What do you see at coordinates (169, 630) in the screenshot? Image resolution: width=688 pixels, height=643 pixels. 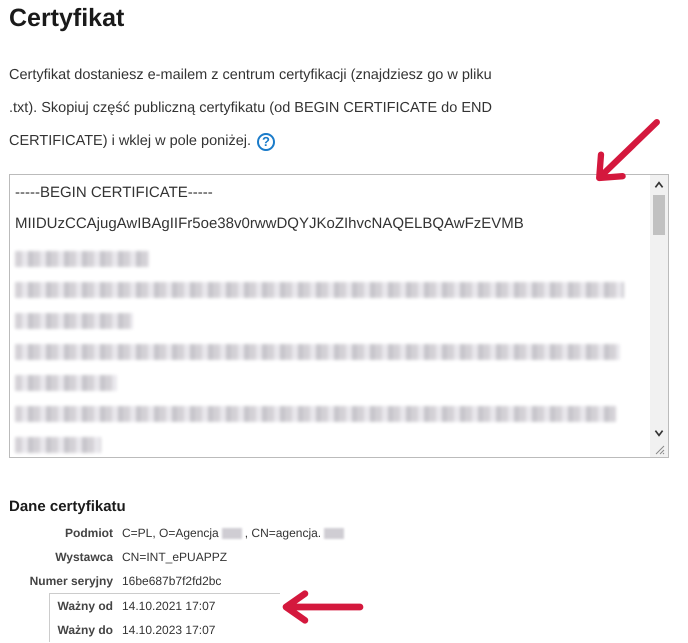 I see `field-value: 14.10.2023 17:07` at bounding box center [169, 630].